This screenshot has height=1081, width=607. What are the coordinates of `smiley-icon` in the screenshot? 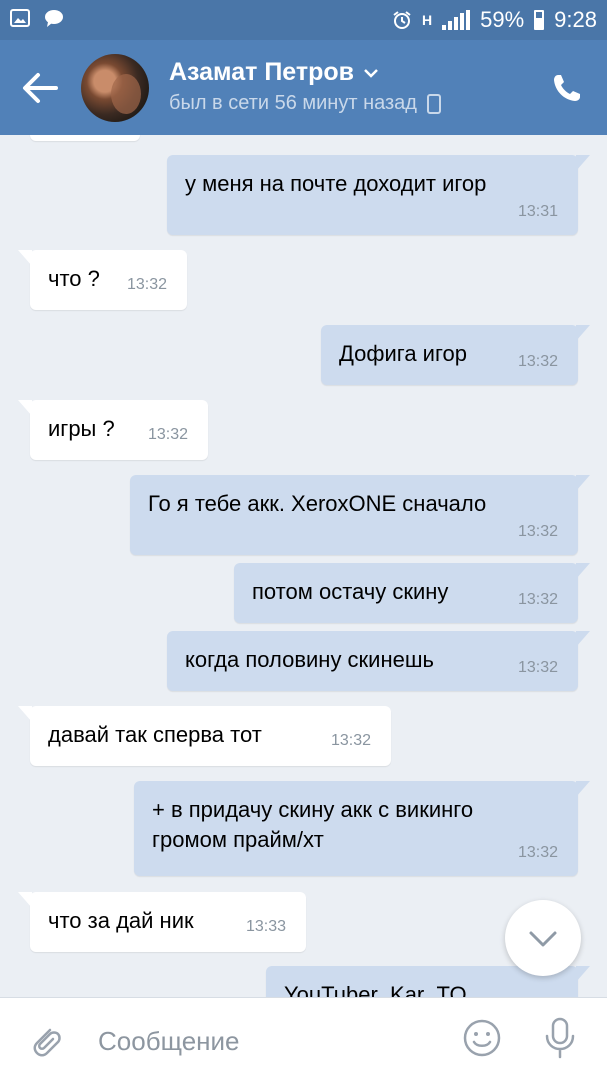 It's located at (482, 1038).